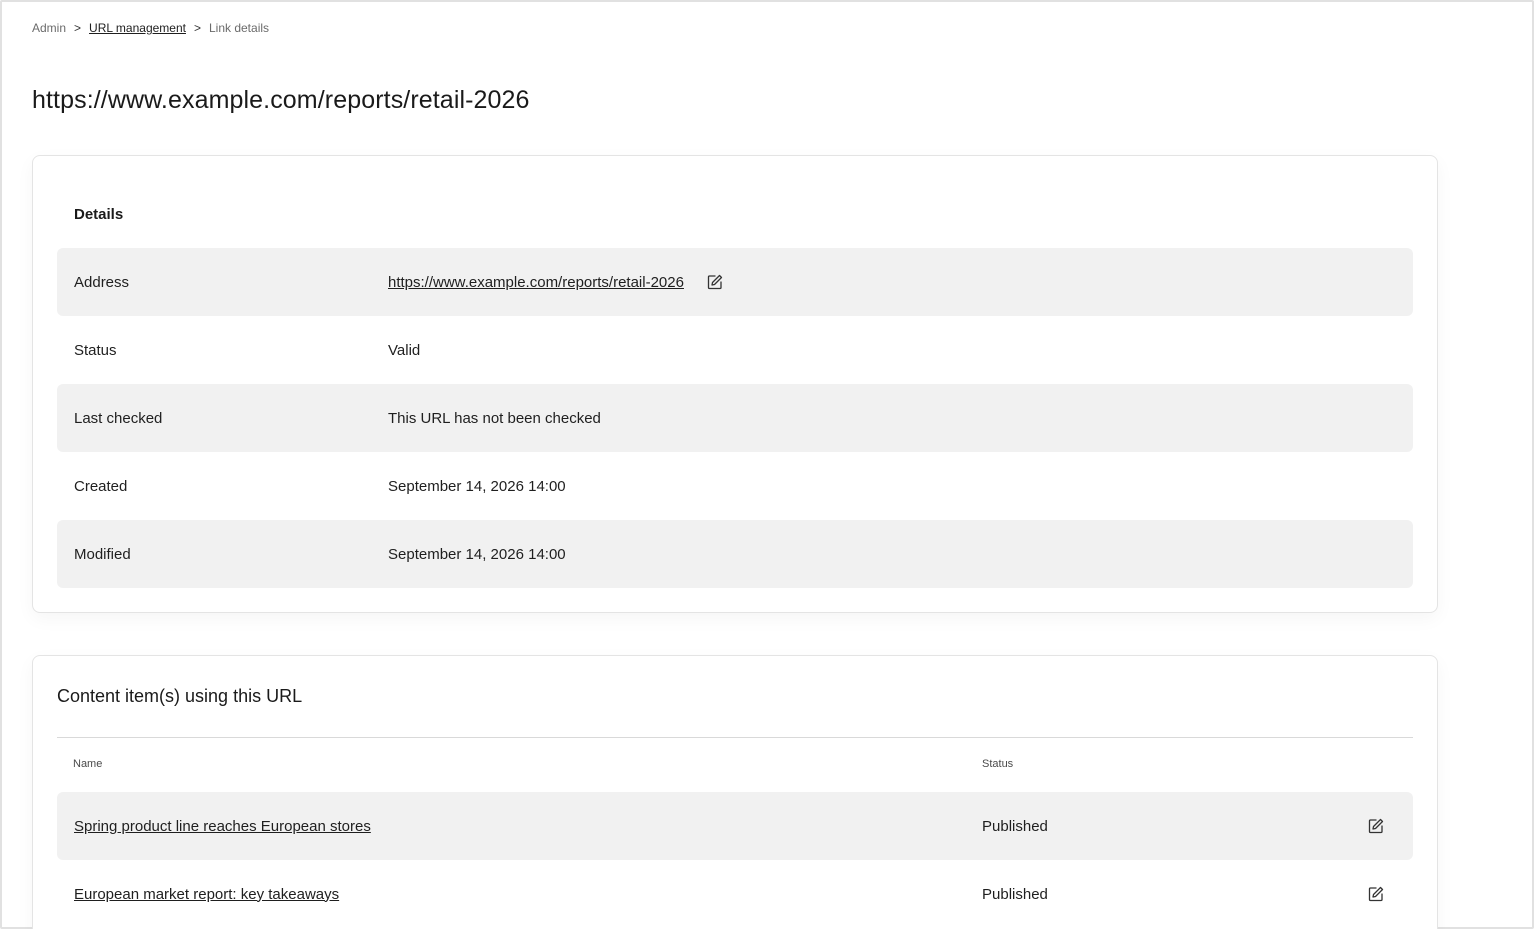 This screenshot has height=929, width=1534. What do you see at coordinates (102, 554) in the screenshot?
I see `modified-label: Modified` at bounding box center [102, 554].